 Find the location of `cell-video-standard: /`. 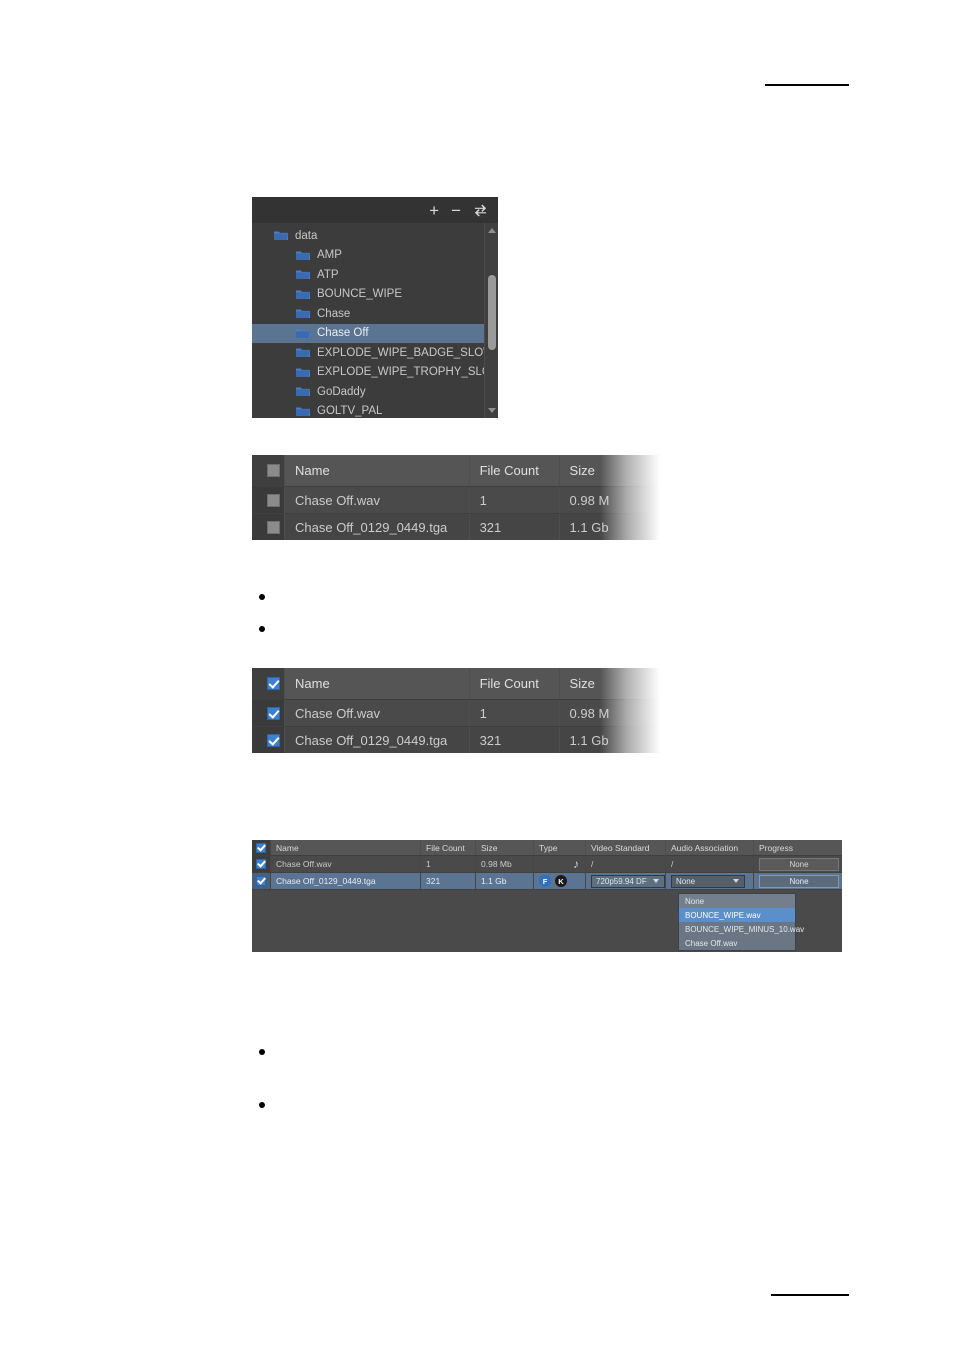

cell-video-standard: / is located at coordinates (626, 864).